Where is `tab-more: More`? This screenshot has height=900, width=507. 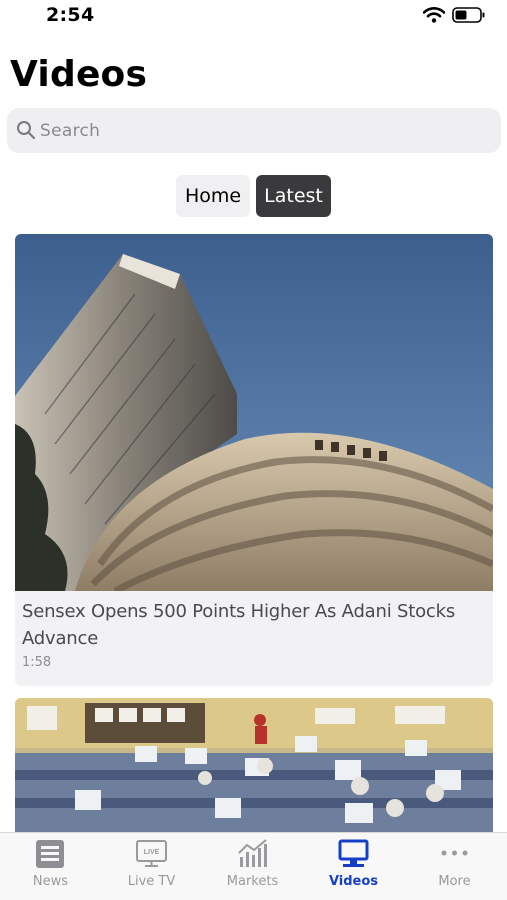
tab-more: More is located at coordinates (454, 866).